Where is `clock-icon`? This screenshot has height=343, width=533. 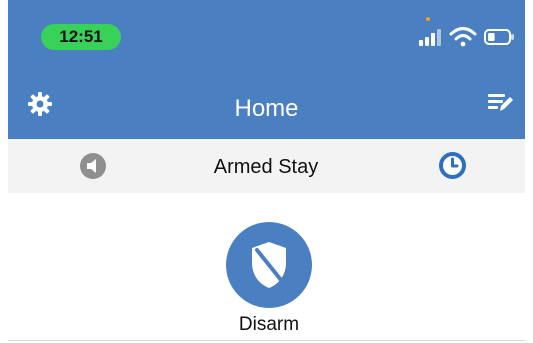 clock-icon is located at coordinates (452, 165).